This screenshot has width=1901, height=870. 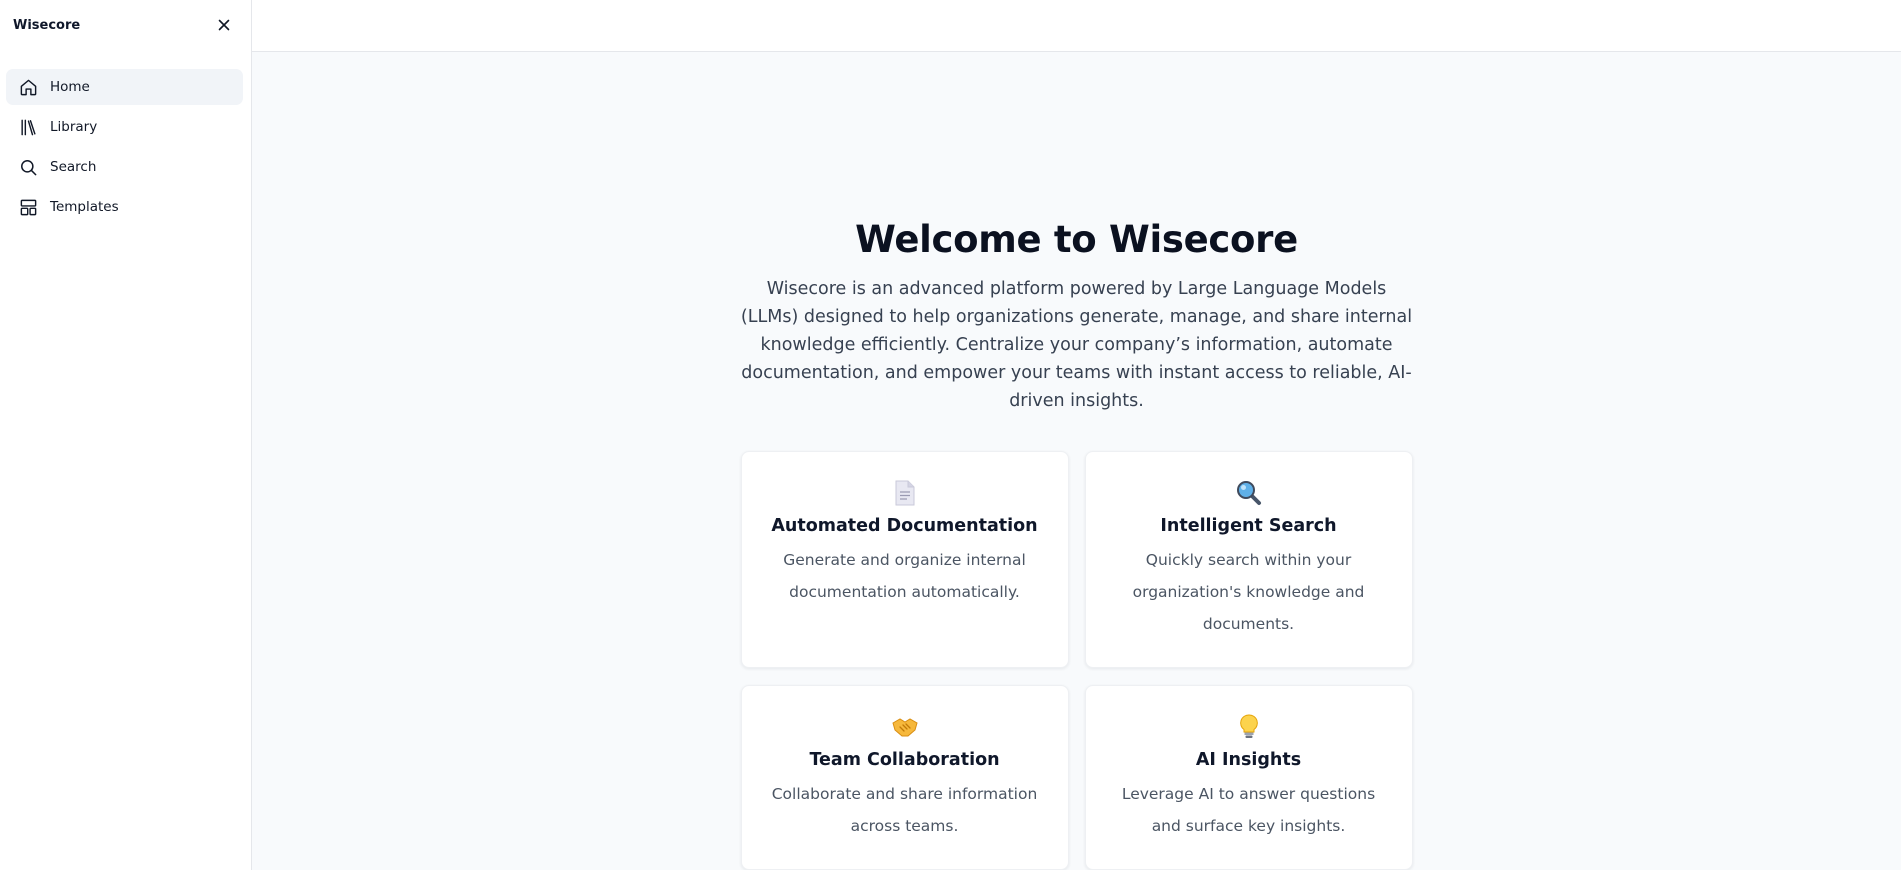 I want to click on brand-name: Wisecore, so click(x=47, y=25).